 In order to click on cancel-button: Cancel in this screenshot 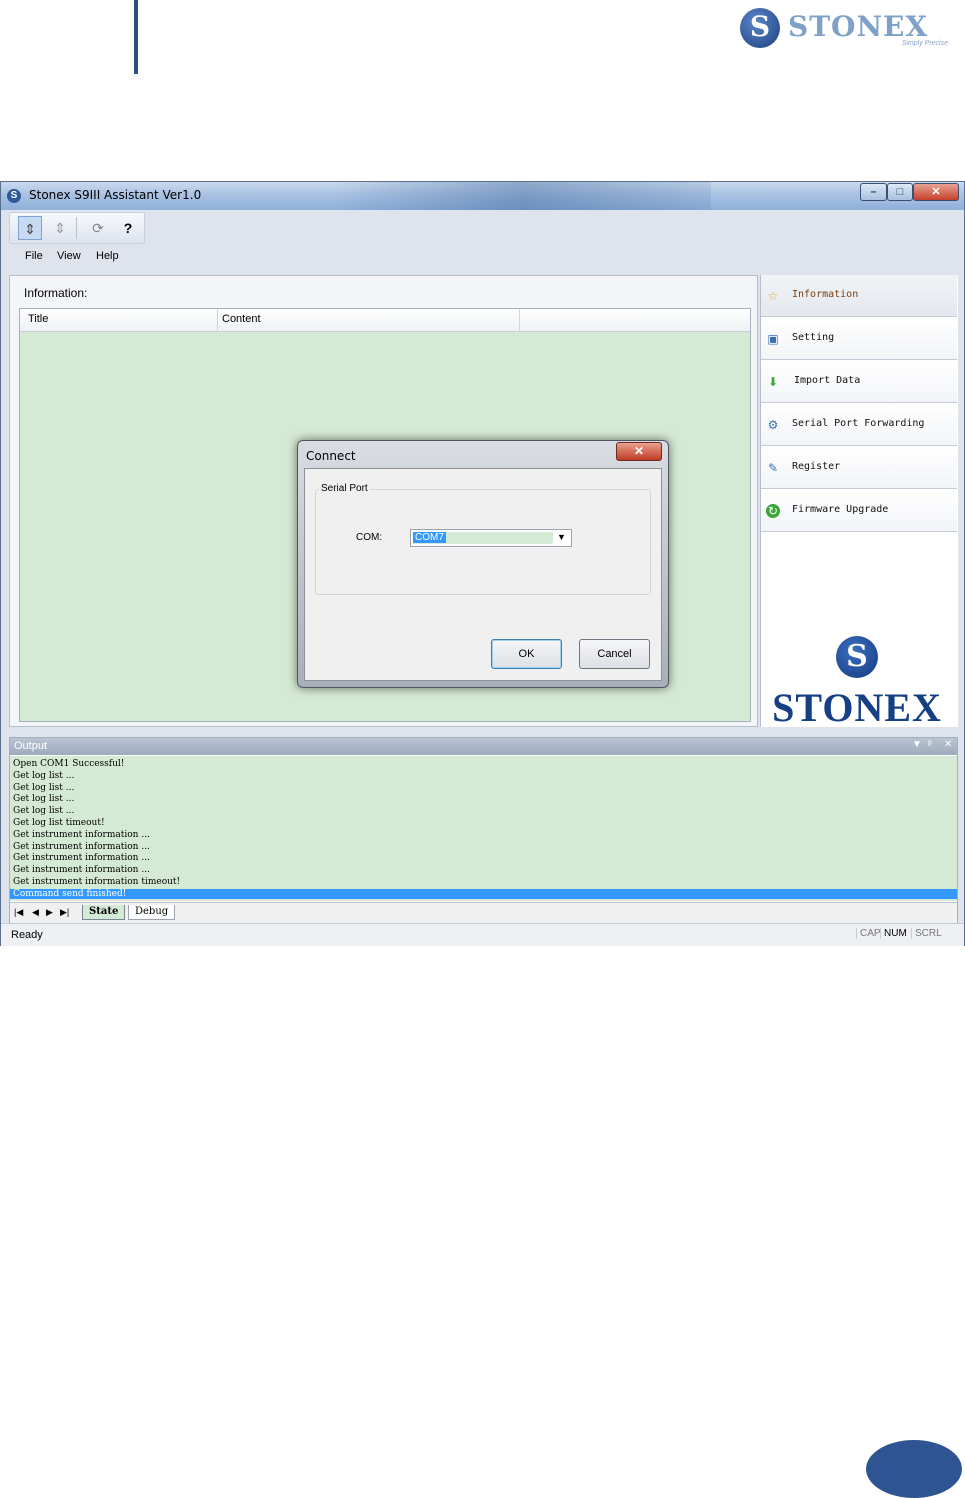, I will do `click(614, 654)`.